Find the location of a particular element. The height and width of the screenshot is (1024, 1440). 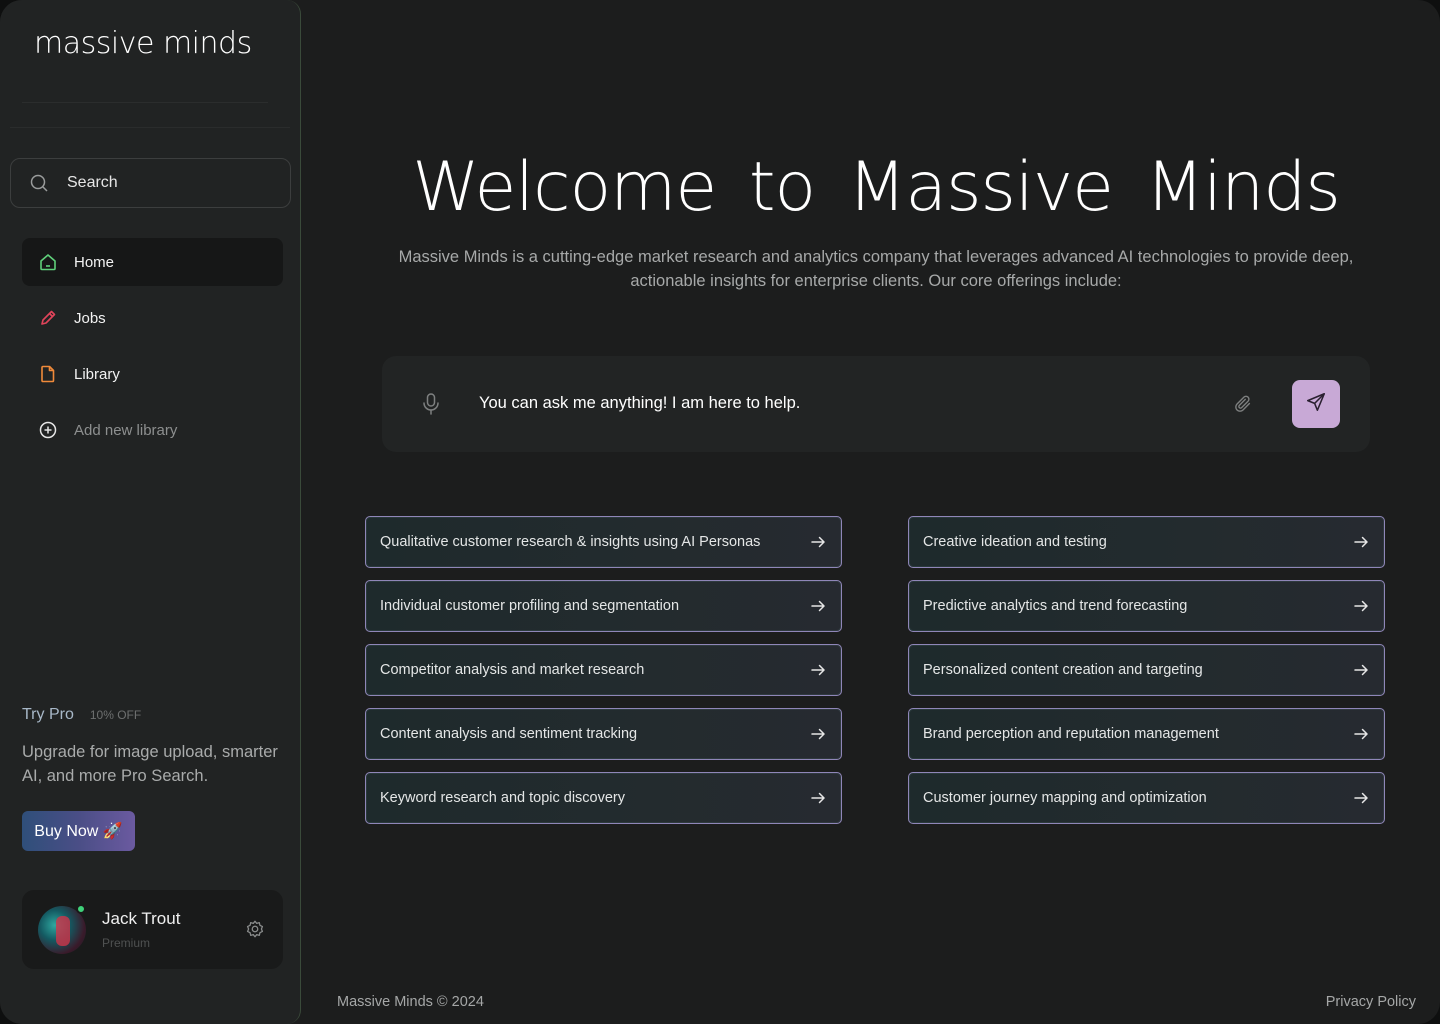

offering-label: Content analysis and sentiment tracking is located at coordinates (509, 734).